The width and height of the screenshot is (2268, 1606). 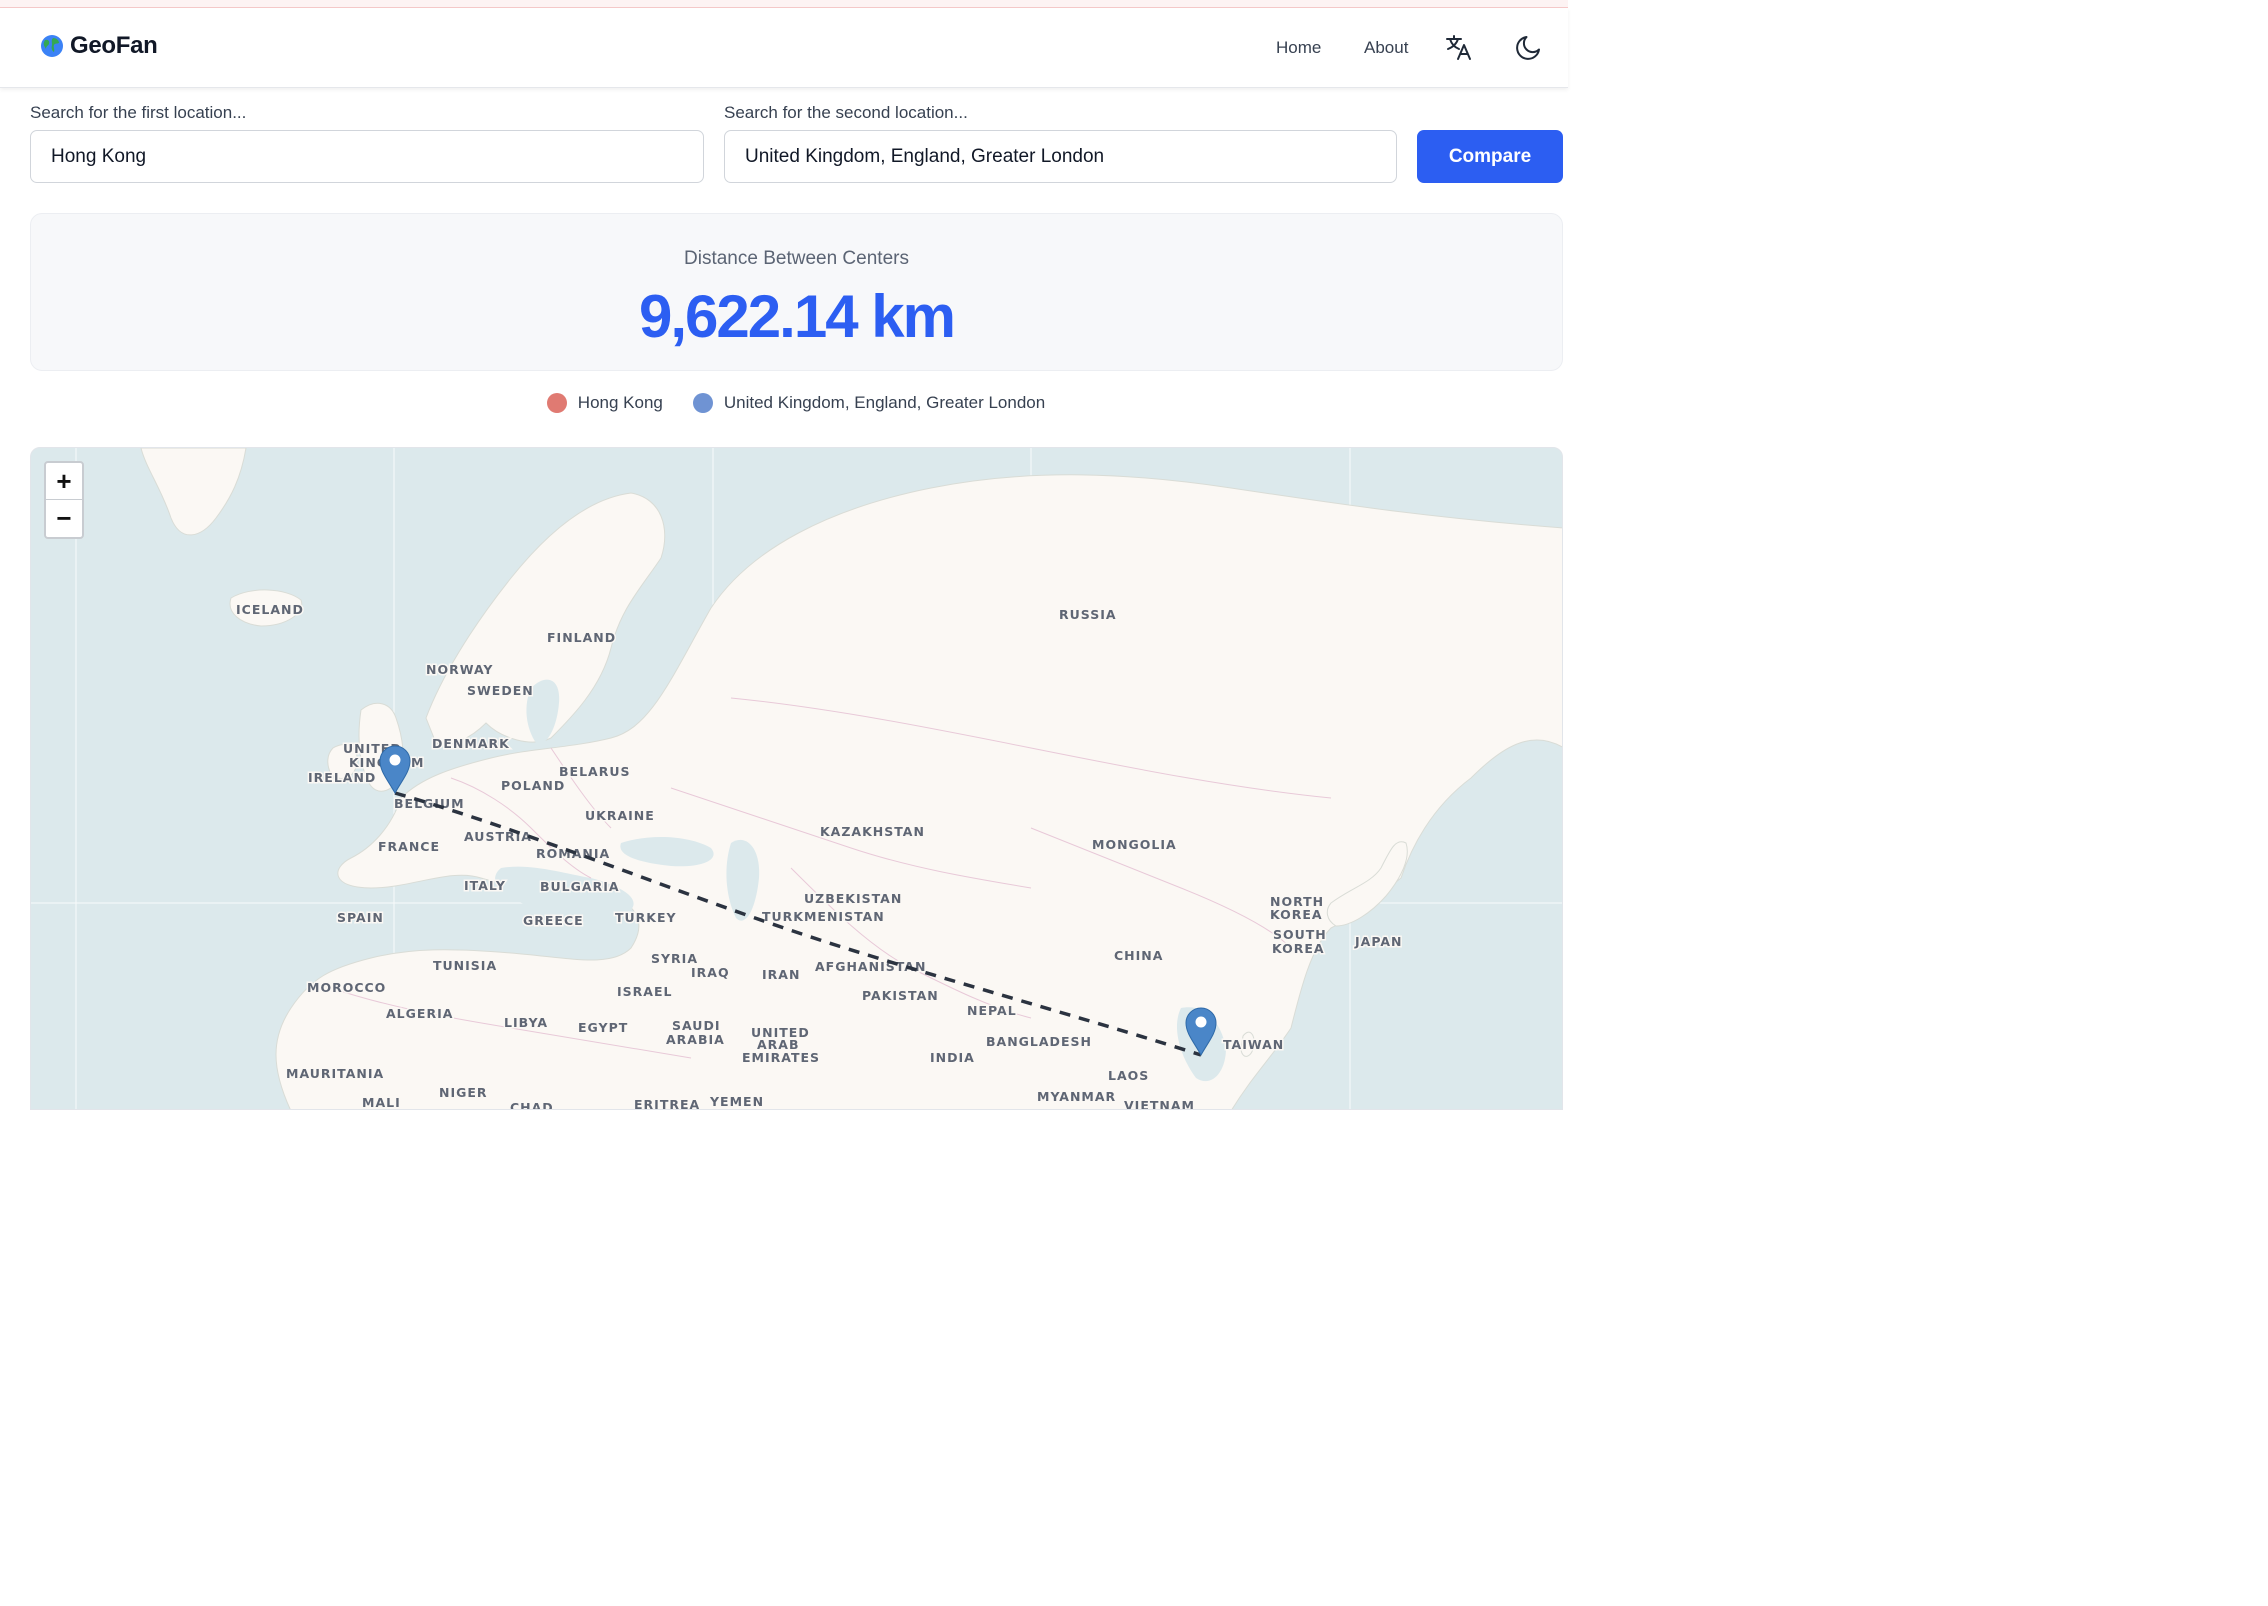 I want to click on country-label: IRAQ, so click(x=710, y=972).